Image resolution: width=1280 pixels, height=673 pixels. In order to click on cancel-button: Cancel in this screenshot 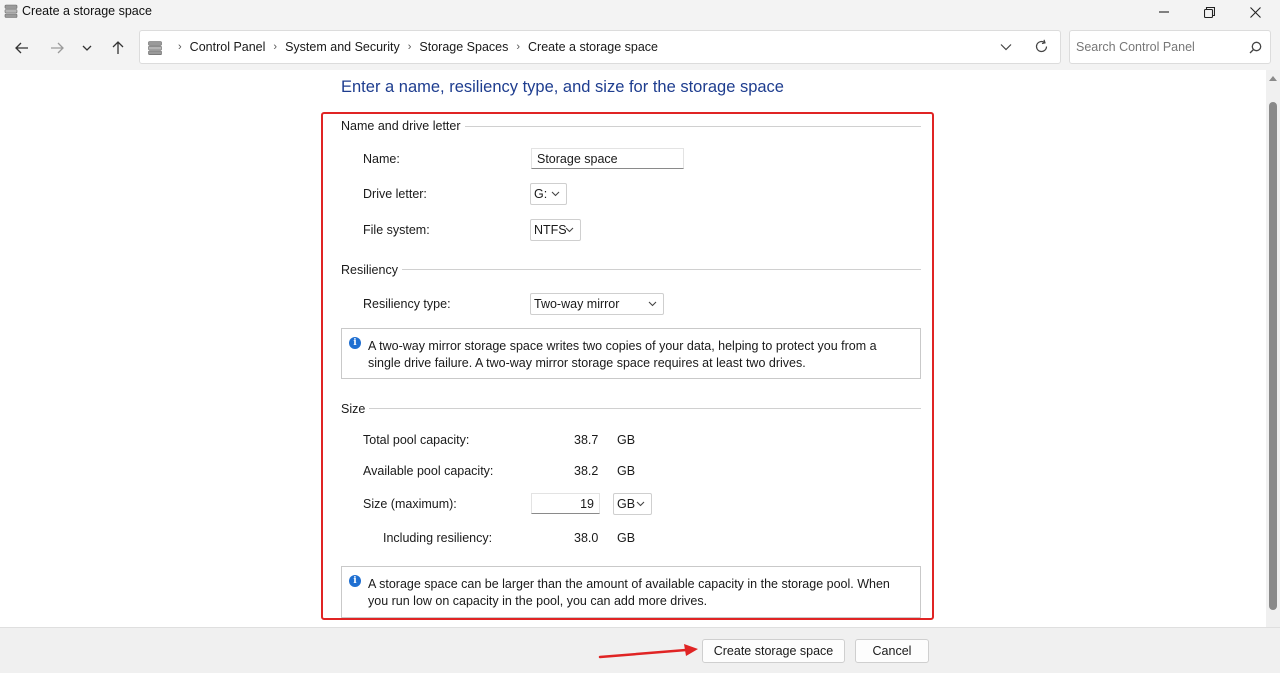, I will do `click(892, 651)`.